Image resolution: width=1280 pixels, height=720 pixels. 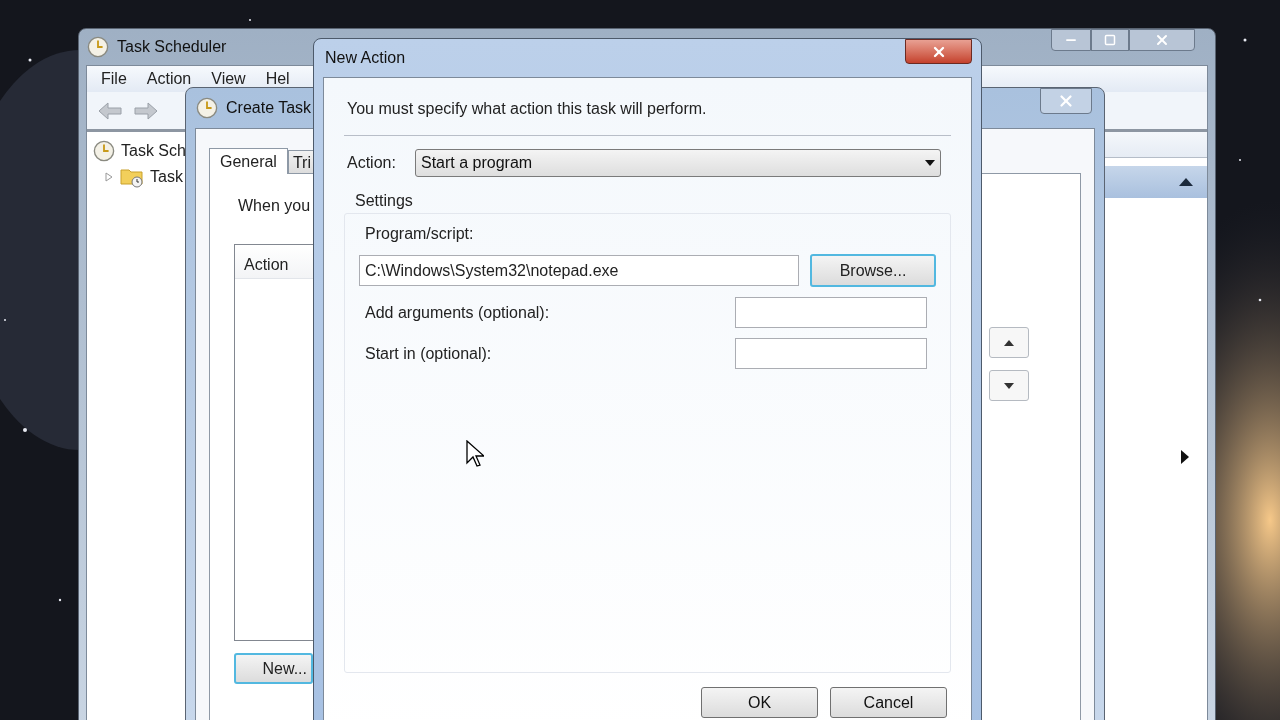 I want to click on action-dropdown: Start a program, so click(x=678, y=163).